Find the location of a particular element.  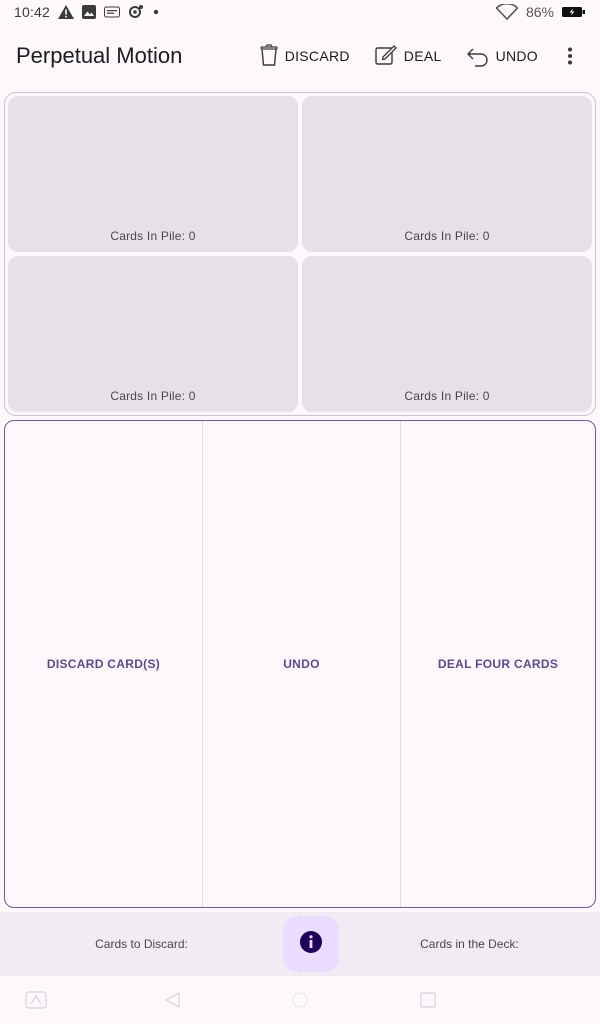

app-bar: Perpetual Motion DISCARD DEAL UNDO is located at coordinates (300, 56).